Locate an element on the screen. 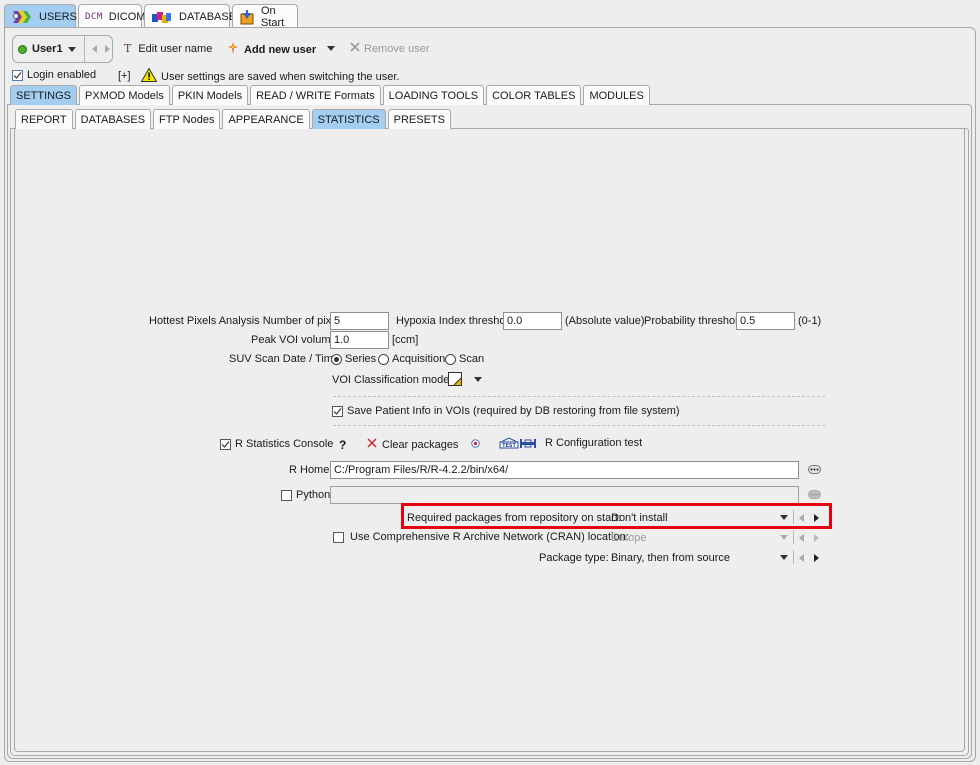  peak-voi-unit: [ccm] is located at coordinates (405, 340).